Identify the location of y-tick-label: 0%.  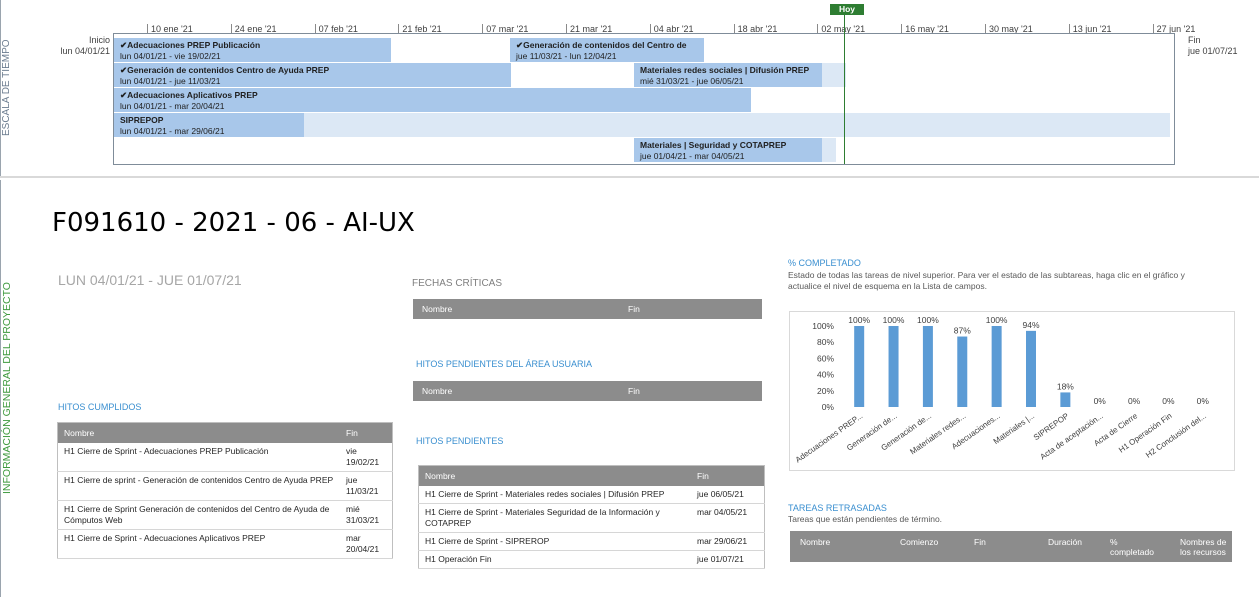
(828, 407).